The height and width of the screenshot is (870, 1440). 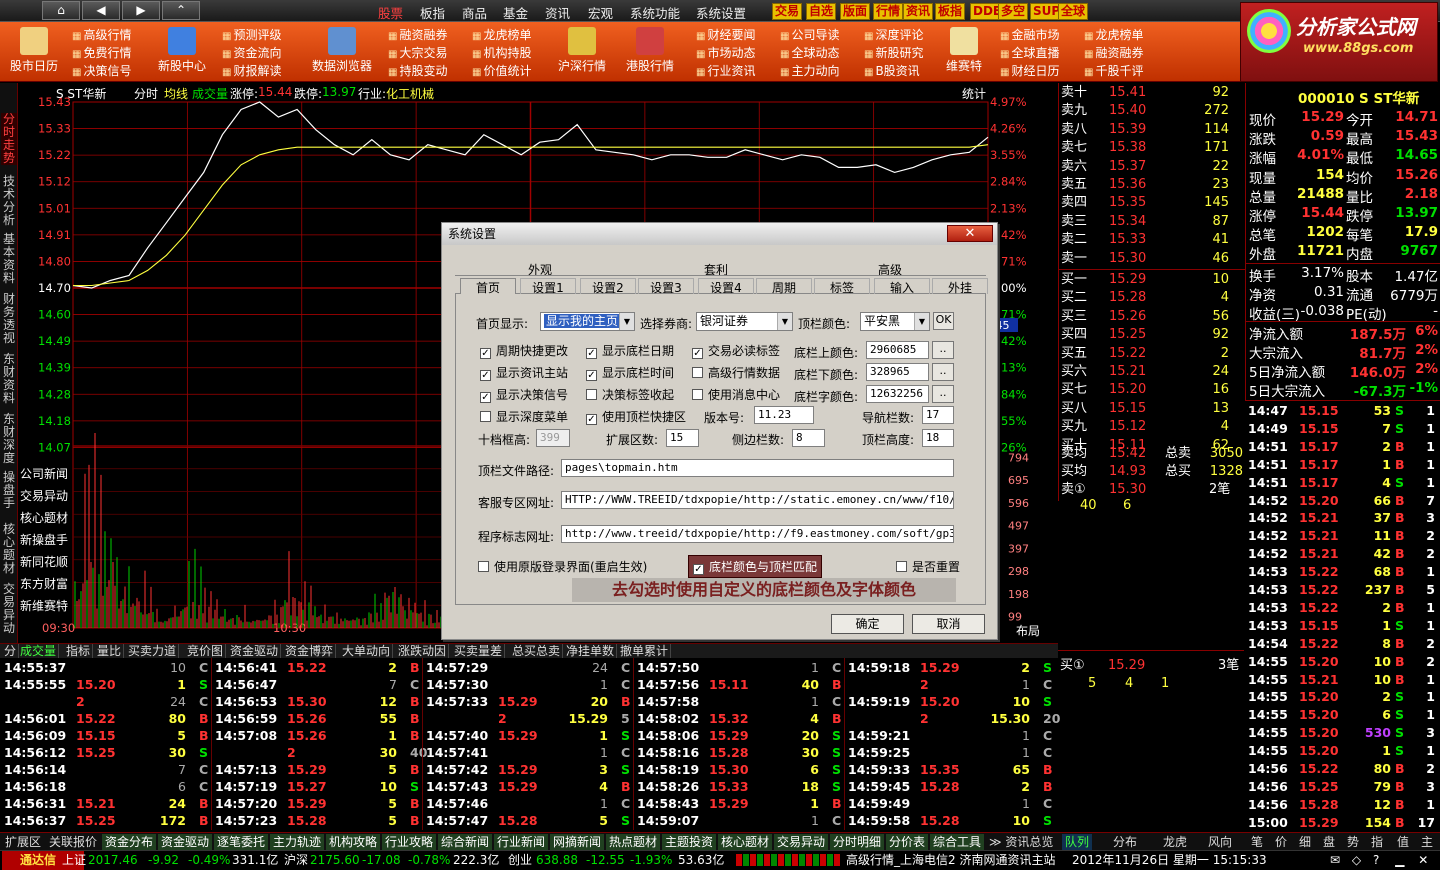 What do you see at coordinates (666, 286) in the screenshot?
I see `dialog-tab-3: 设置3` at bounding box center [666, 286].